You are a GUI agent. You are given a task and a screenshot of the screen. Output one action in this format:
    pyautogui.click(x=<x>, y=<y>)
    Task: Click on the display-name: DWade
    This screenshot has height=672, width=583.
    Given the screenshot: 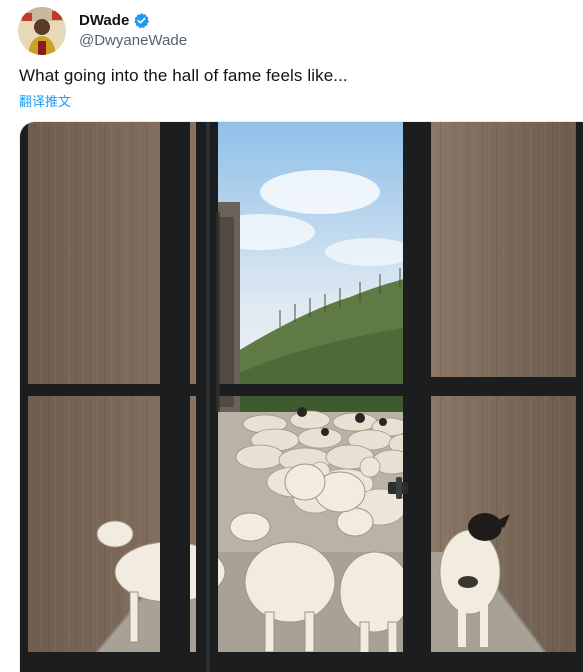 What is the action you would take?
    pyautogui.click(x=104, y=20)
    